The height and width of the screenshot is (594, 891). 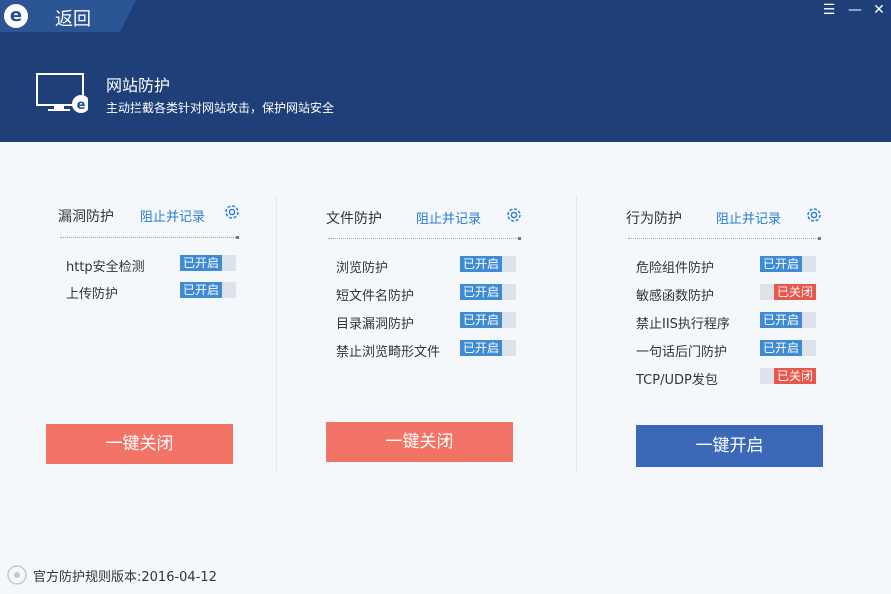 I want to click on back-button: e 返回, so click(x=68, y=16).